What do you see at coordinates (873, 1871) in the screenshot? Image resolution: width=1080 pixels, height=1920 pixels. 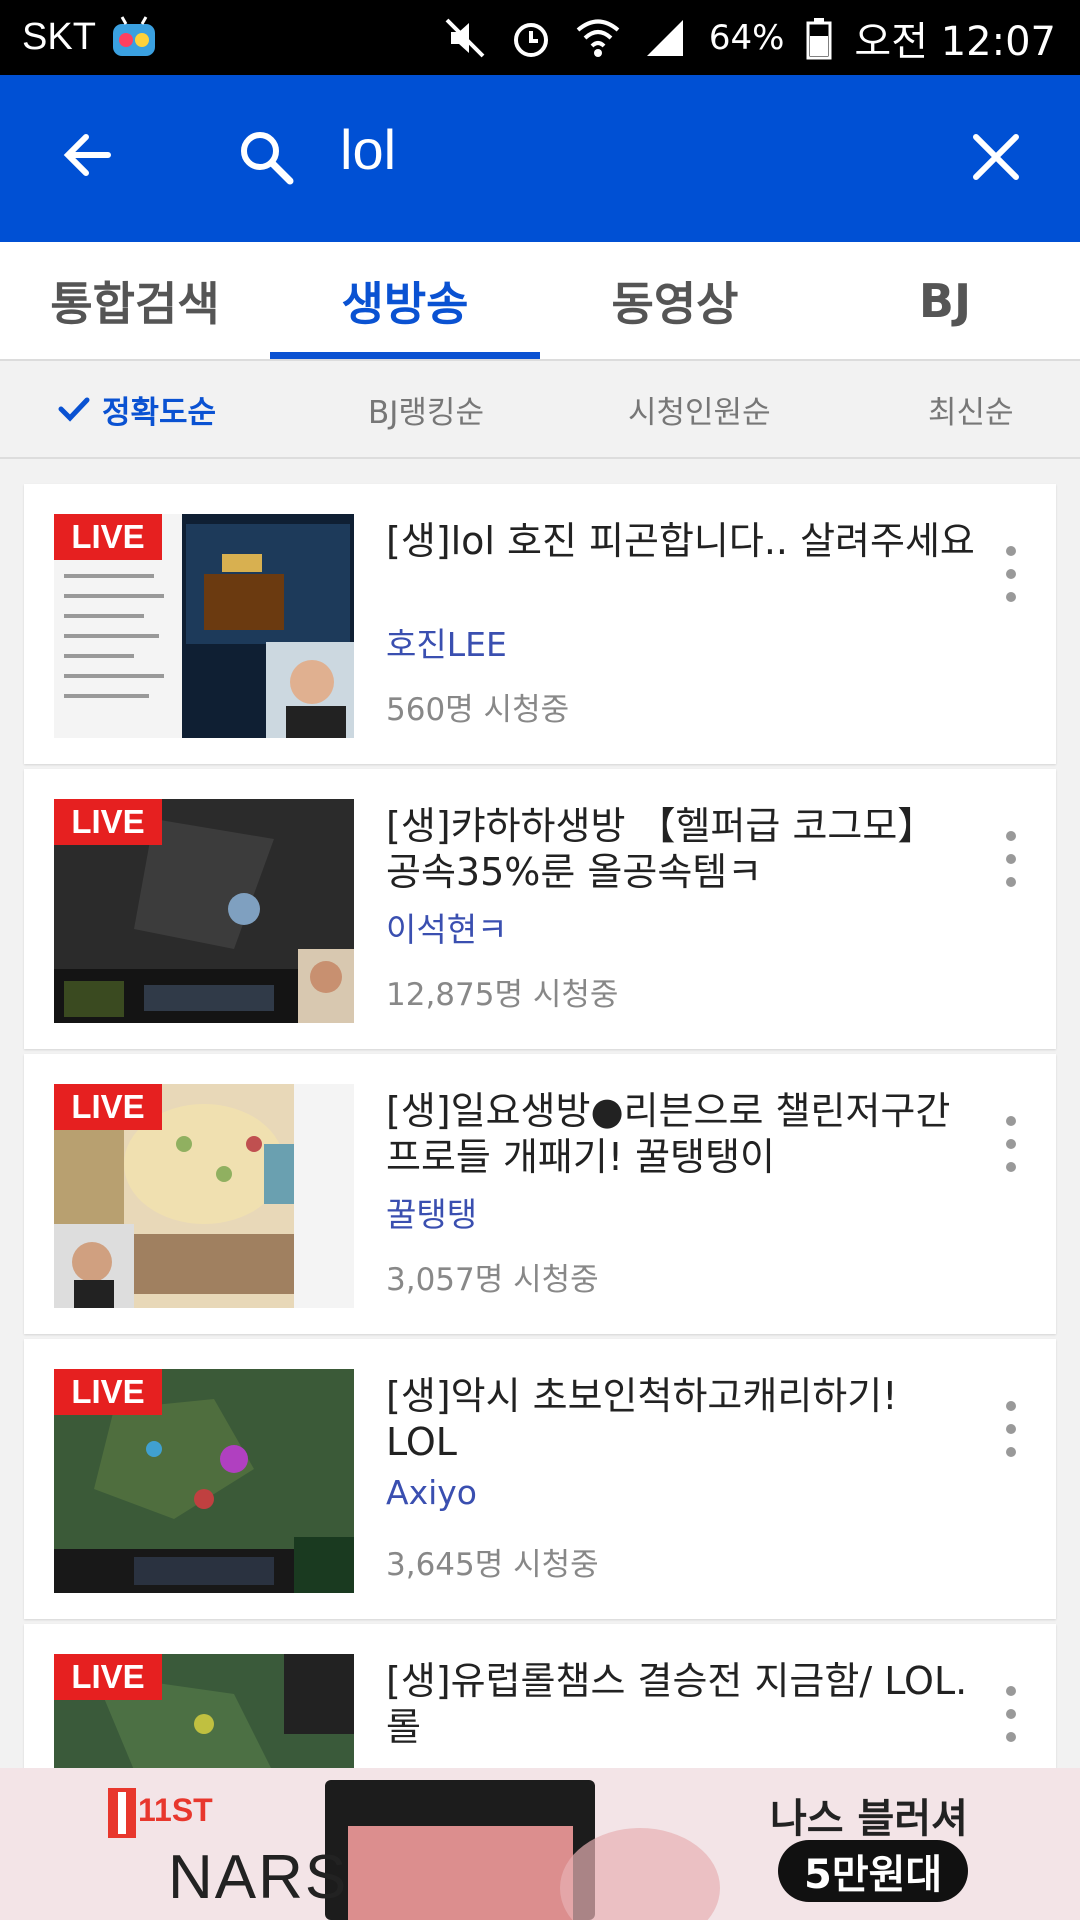 I see `ad-price: 5만원대` at bounding box center [873, 1871].